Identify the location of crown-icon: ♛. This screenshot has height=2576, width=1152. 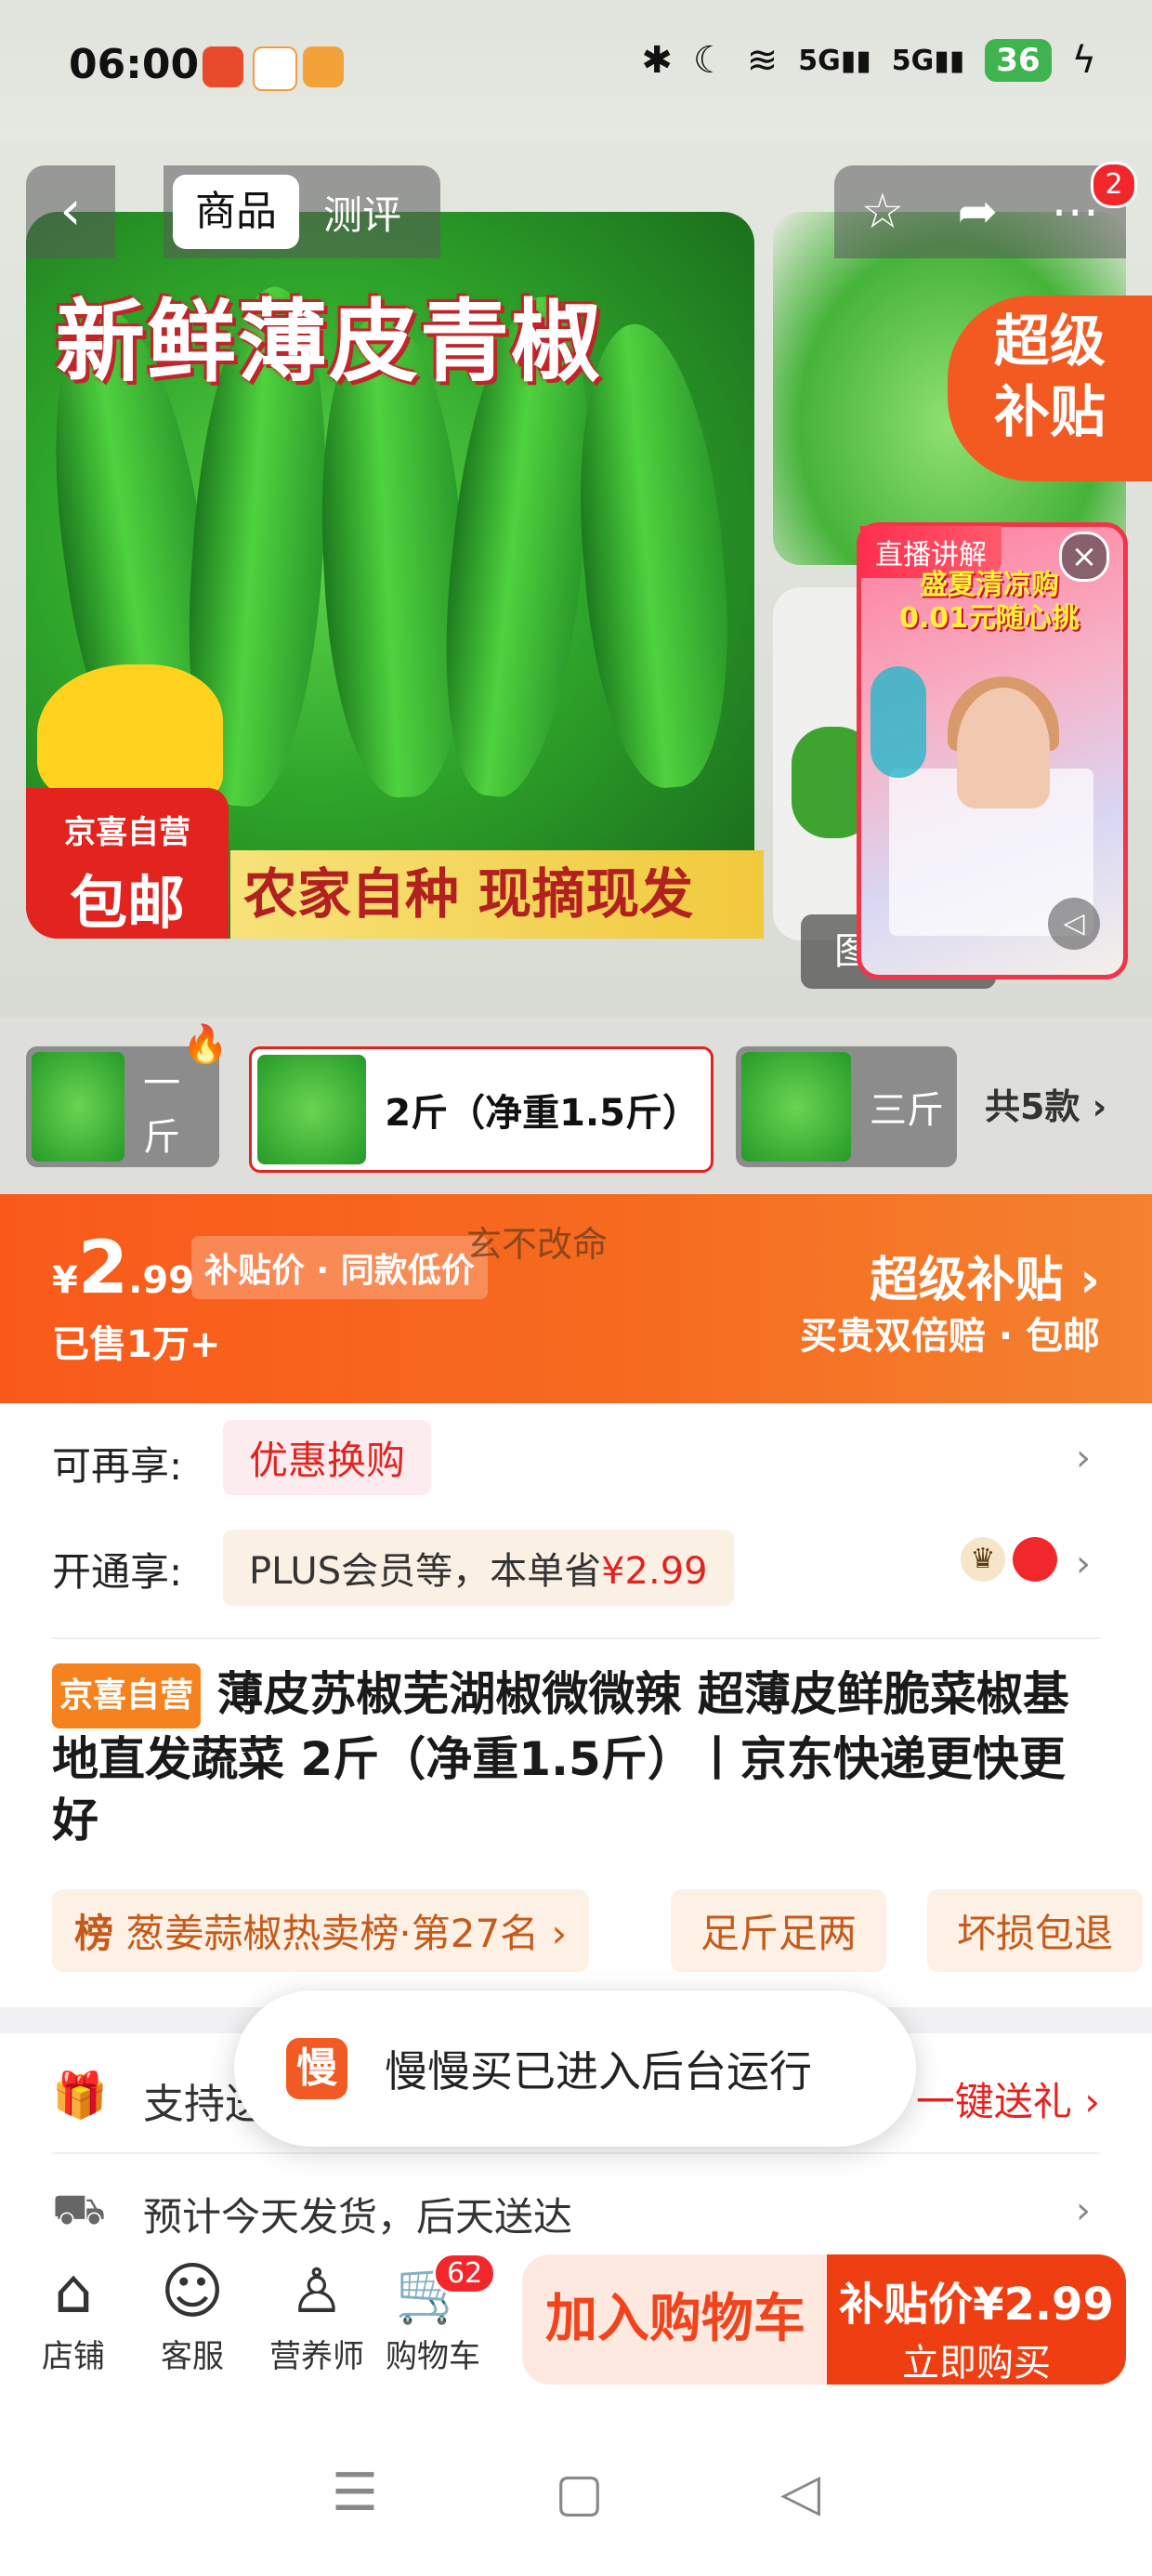
(983, 1559).